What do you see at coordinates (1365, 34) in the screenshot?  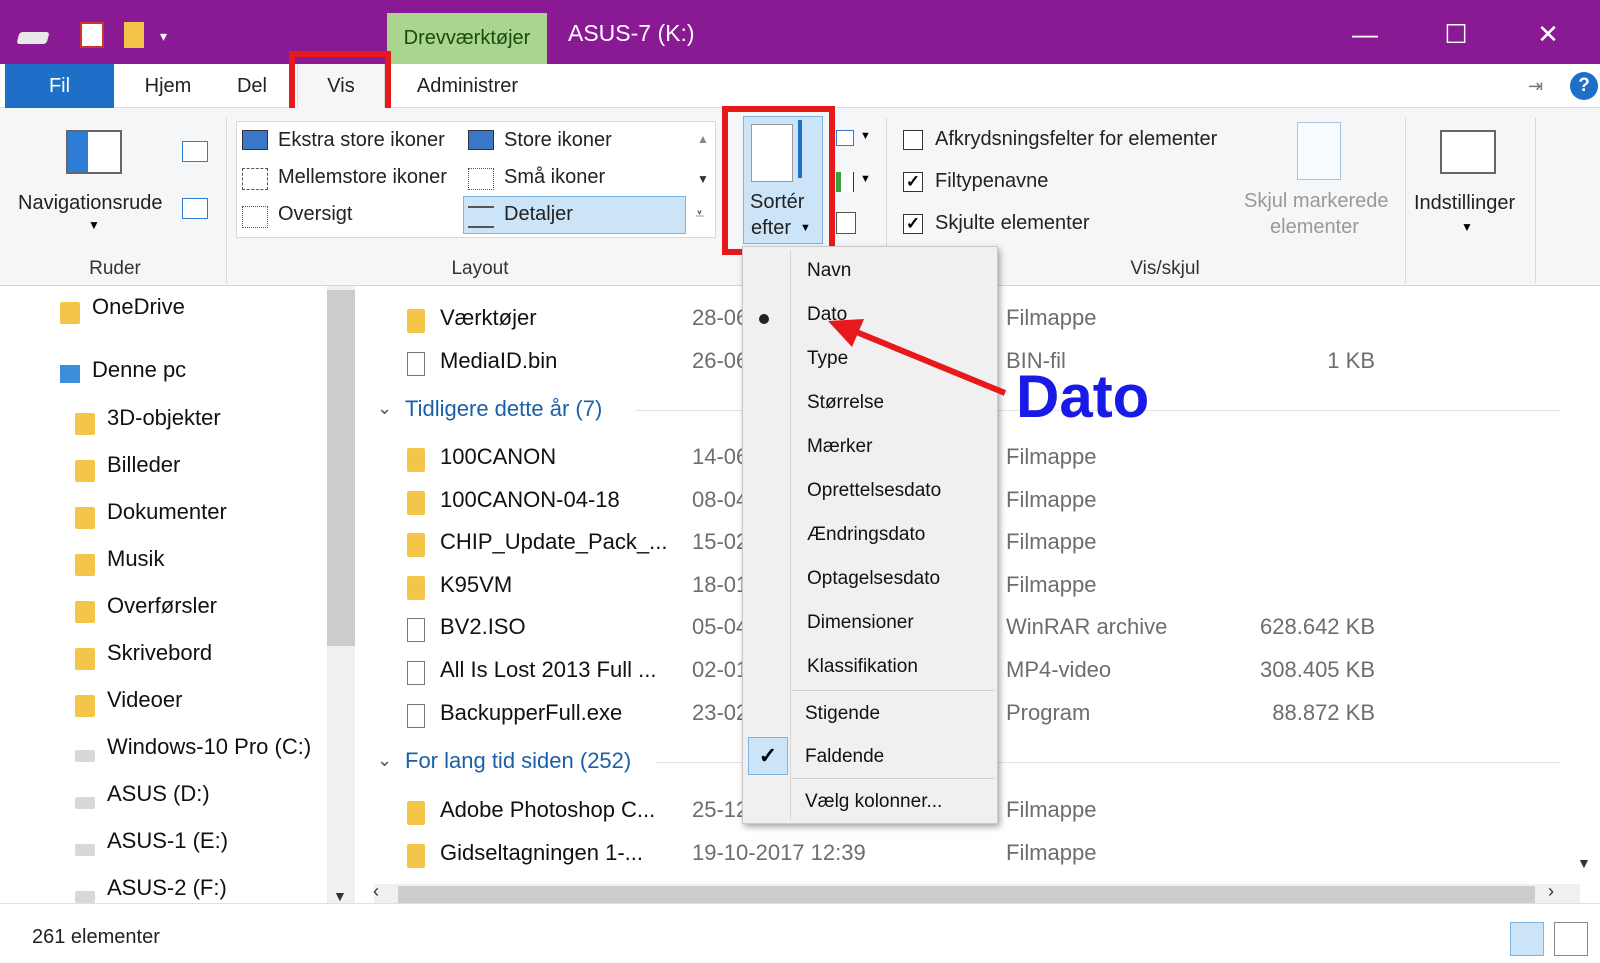 I see `minimize-button: —` at bounding box center [1365, 34].